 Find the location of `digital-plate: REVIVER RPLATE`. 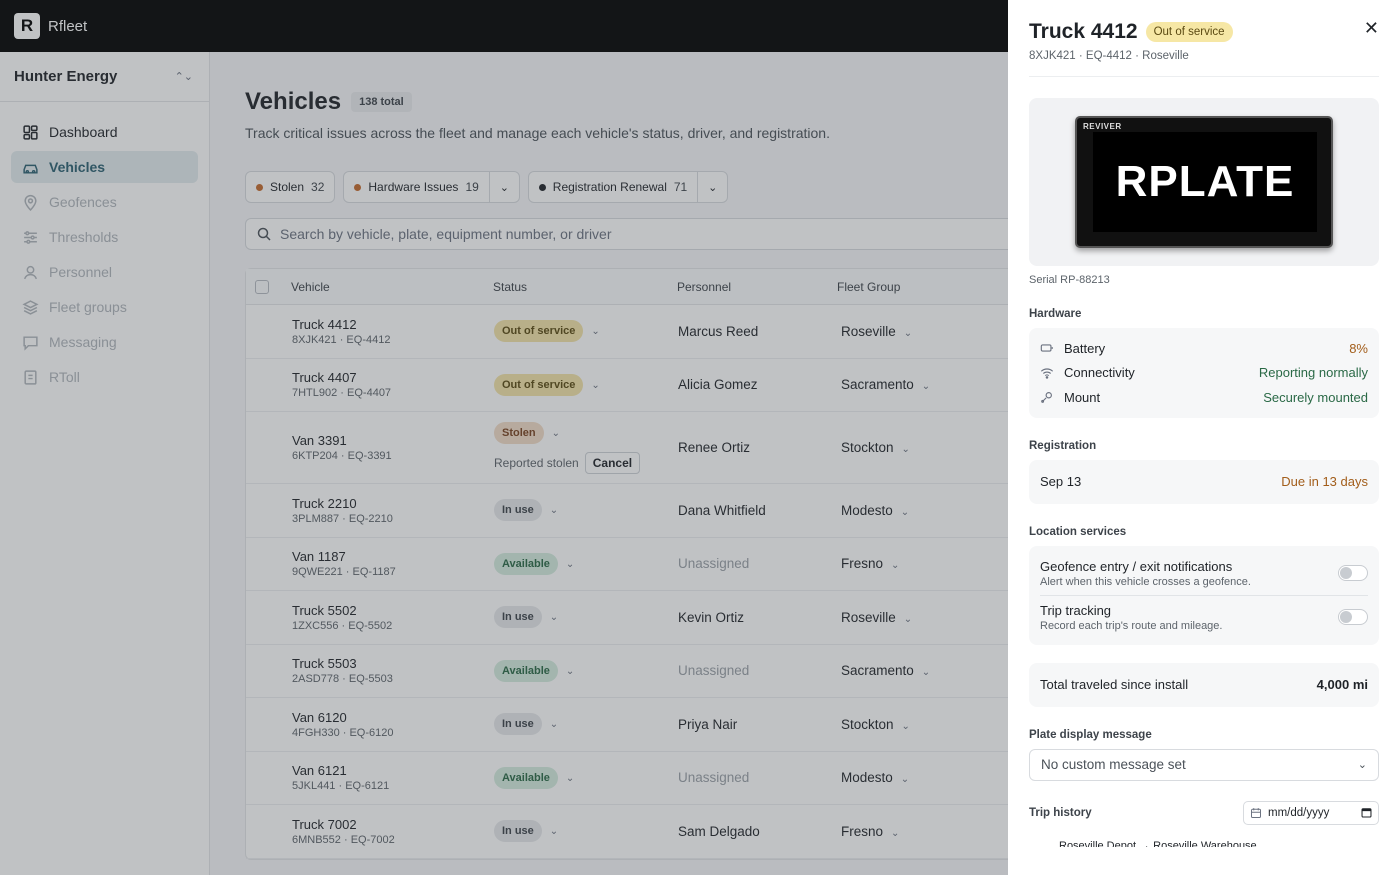

digital-plate: REVIVER RPLATE is located at coordinates (1204, 182).